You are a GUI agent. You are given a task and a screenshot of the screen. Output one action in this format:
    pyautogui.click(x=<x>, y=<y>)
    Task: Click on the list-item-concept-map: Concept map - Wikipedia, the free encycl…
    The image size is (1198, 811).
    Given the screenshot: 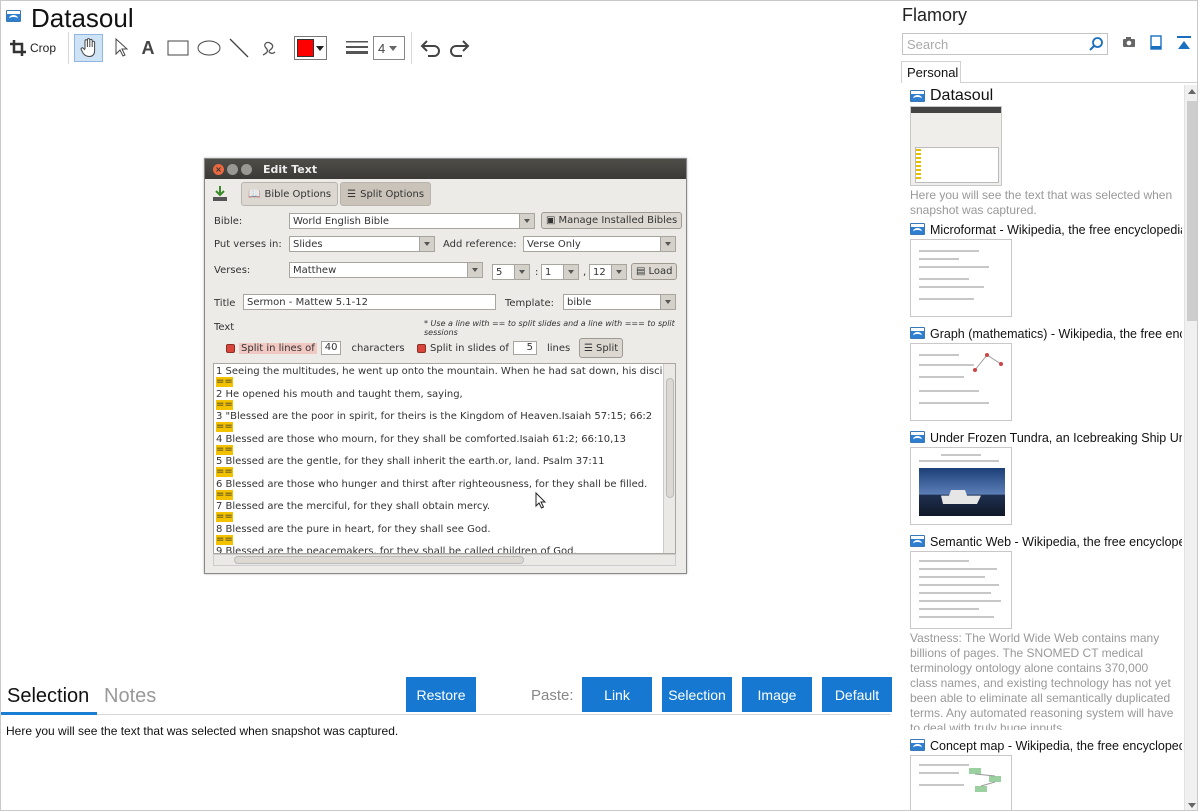 What is the action you would take?
    pyautogui.click(x=1046, y=774)
    